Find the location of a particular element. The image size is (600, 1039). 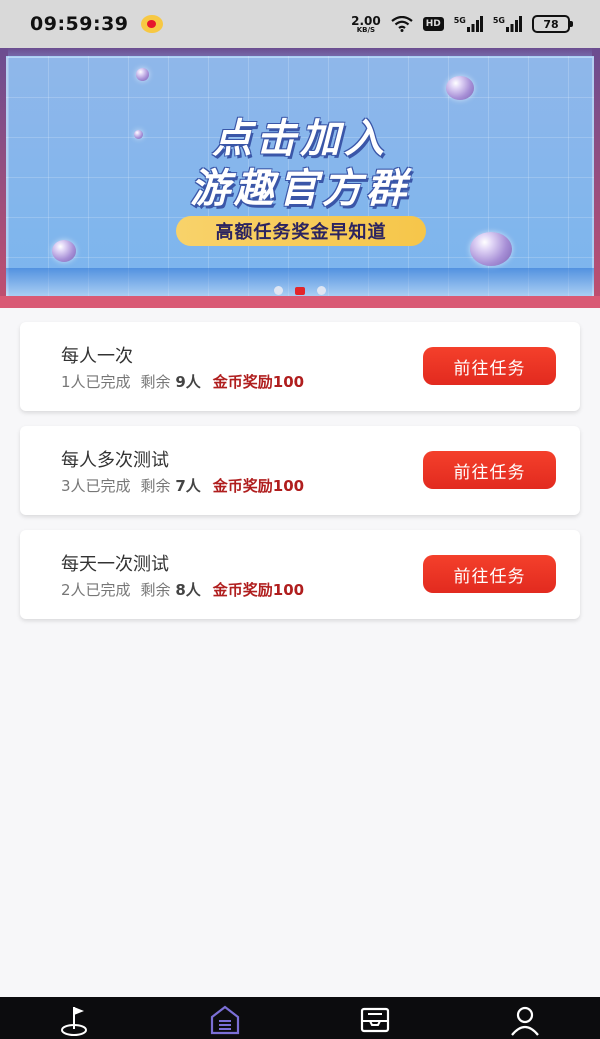

hd-badge: HD is located at coordinates (433, 24).